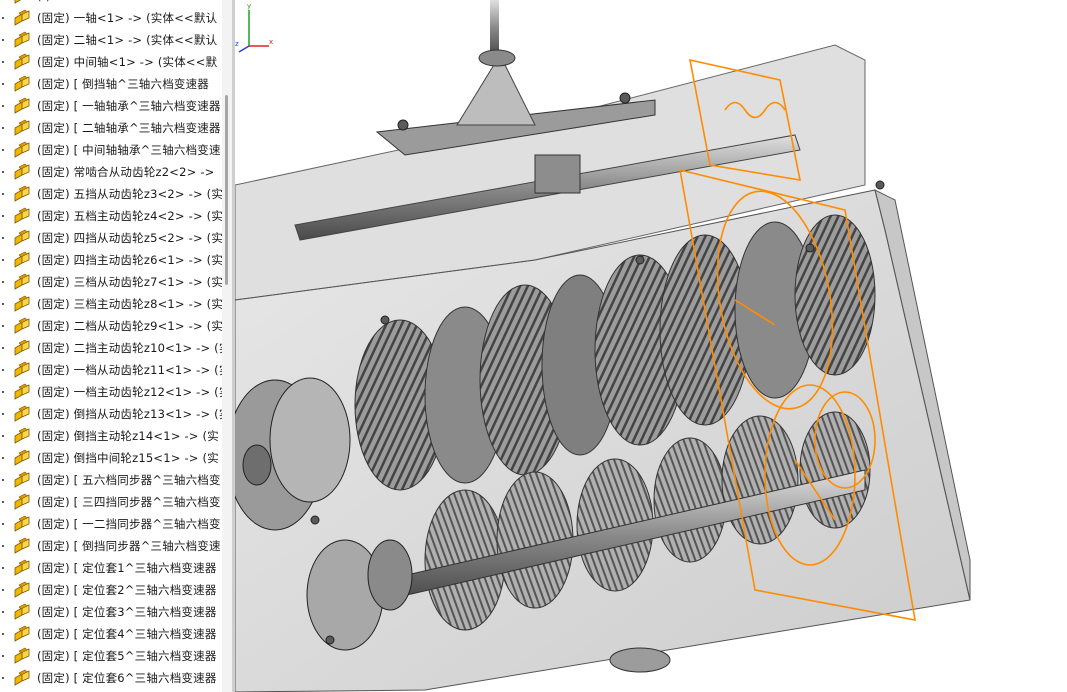  I want to click on tree-item-label: (固定) 四挡从动齿轮z5<2> -> (实, so click(130, 238).